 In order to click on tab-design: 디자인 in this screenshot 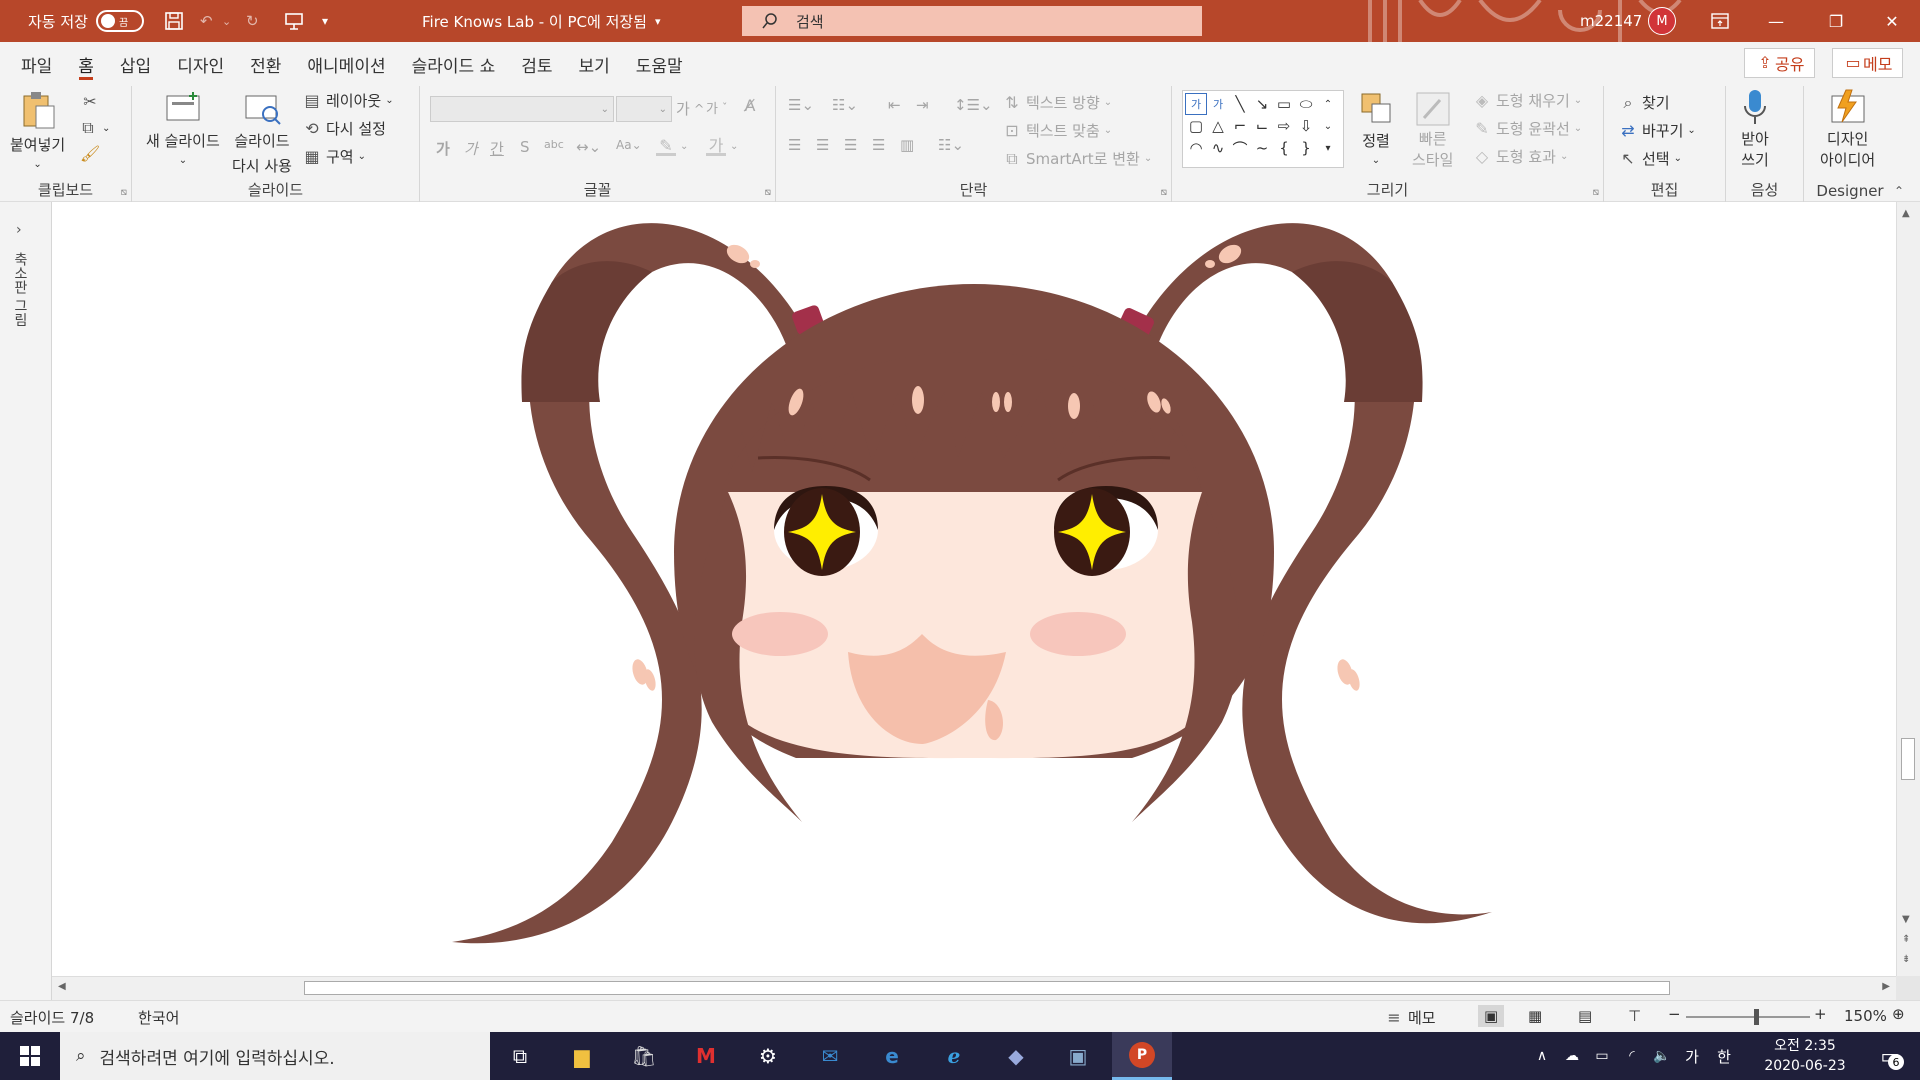, I will do `click(200, 64)`.